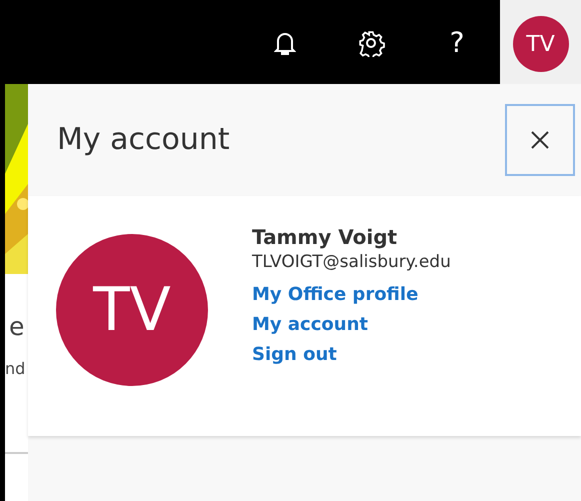 This screenshot has width=581, height=501. What do you see at coordinates (335, 294) in the screenshot?
I see `account-link: My Office profile` at bounding box center [335, 294].